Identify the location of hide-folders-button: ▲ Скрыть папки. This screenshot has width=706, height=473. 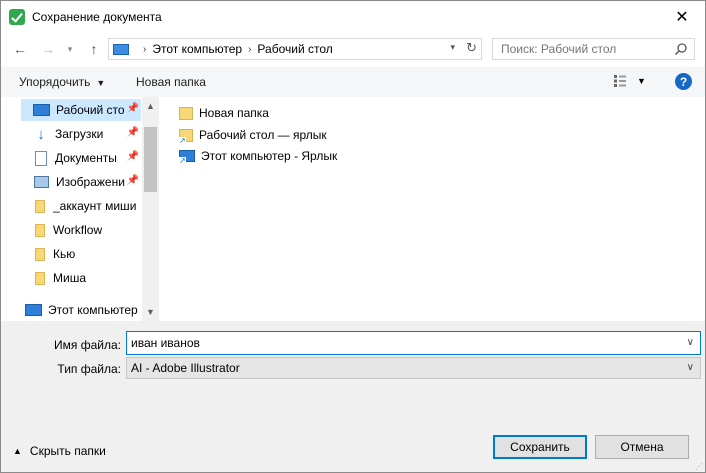
(59, 451).